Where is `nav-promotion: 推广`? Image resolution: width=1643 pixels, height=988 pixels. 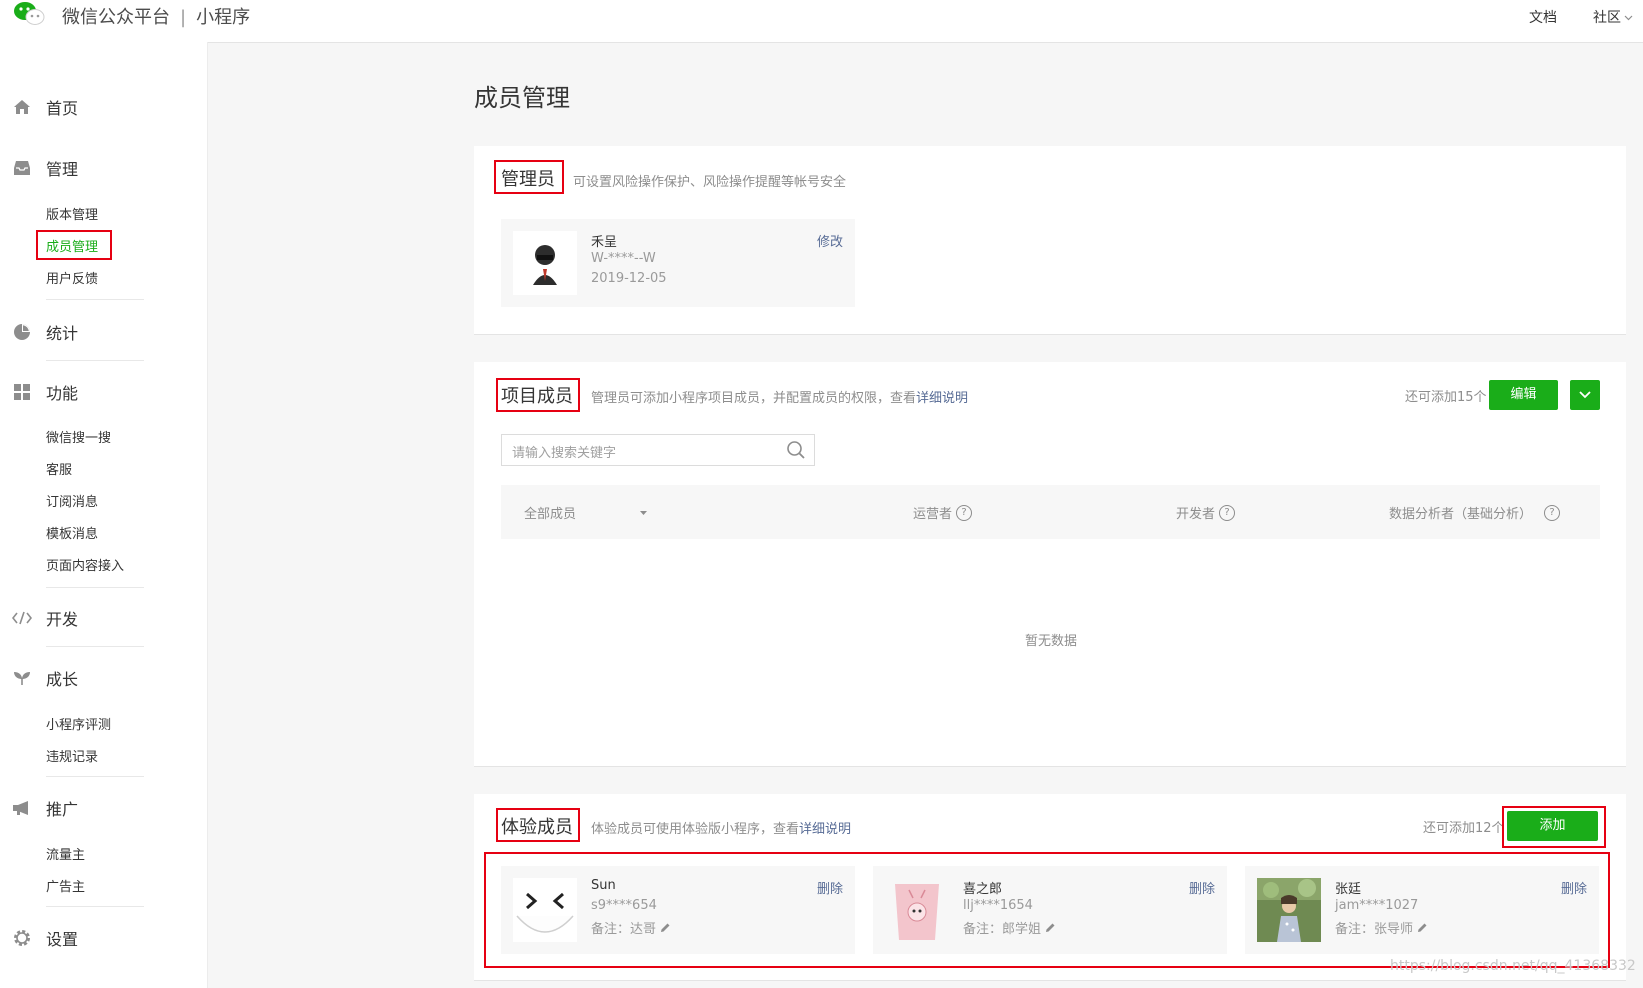 nav-promotion: 推广 is located at coordinates (39, 808).